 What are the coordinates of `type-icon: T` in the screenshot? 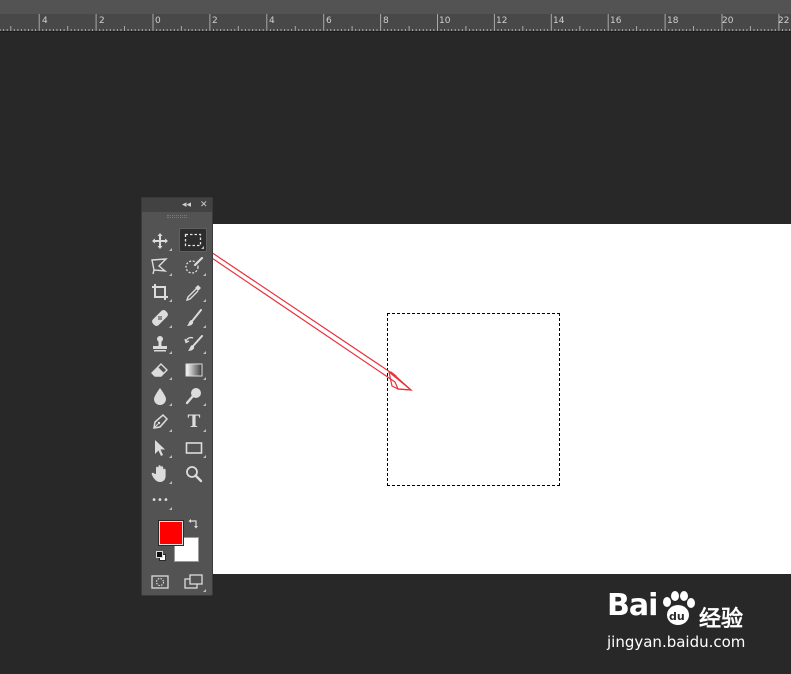 It's located at (194, 422).